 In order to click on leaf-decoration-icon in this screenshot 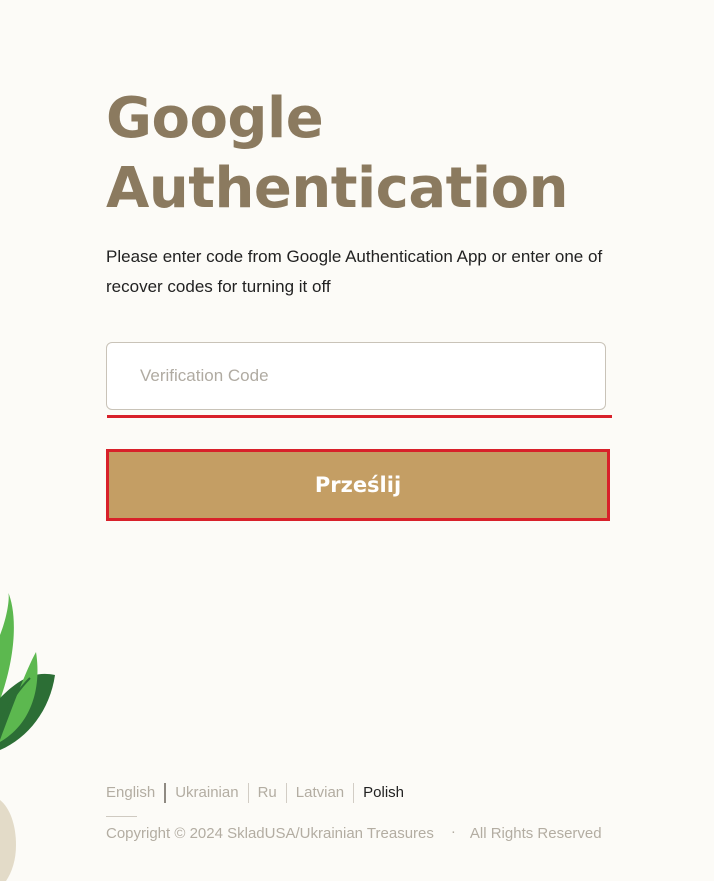, I will do `click(27, 671)`.